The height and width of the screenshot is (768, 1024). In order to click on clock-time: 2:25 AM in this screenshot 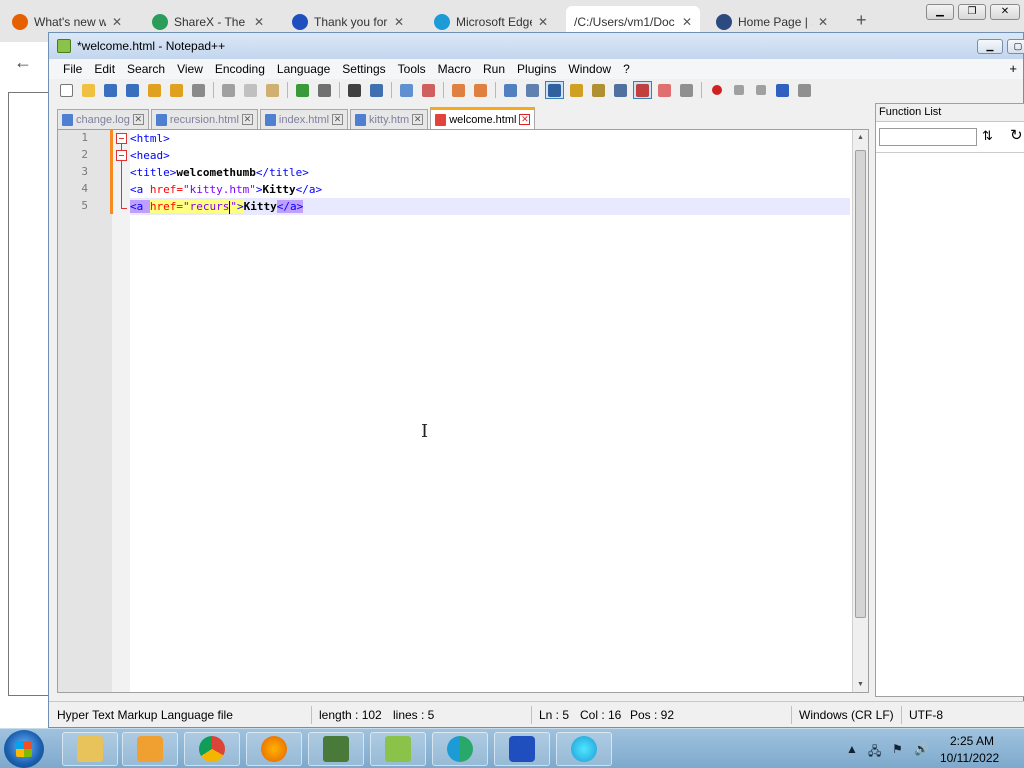, I will do `click(972, 741)`.